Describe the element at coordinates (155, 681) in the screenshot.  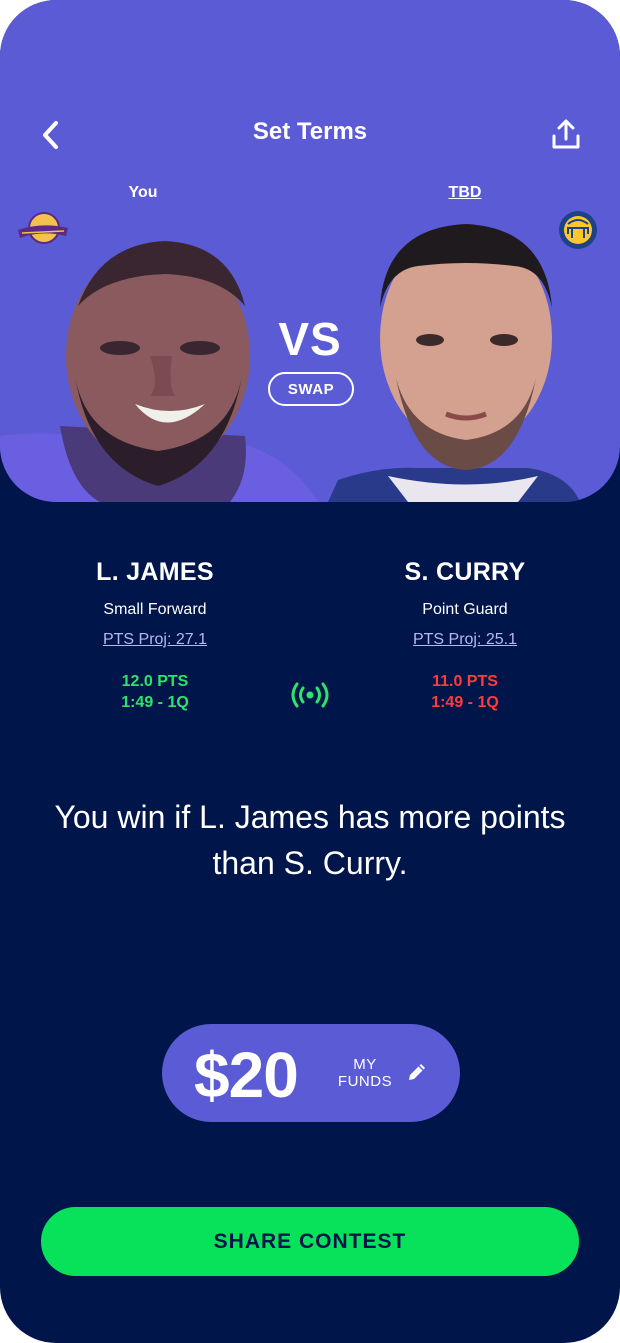
I see `left-player-points: 12.0 PTS` at that location.